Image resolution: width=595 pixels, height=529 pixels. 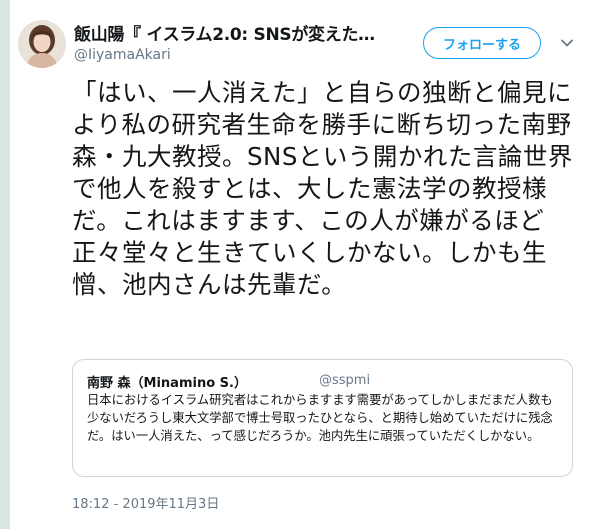 I want to click on quoted-author-name: 南野 森（Minamino S.）, so click(x=167, y=383).